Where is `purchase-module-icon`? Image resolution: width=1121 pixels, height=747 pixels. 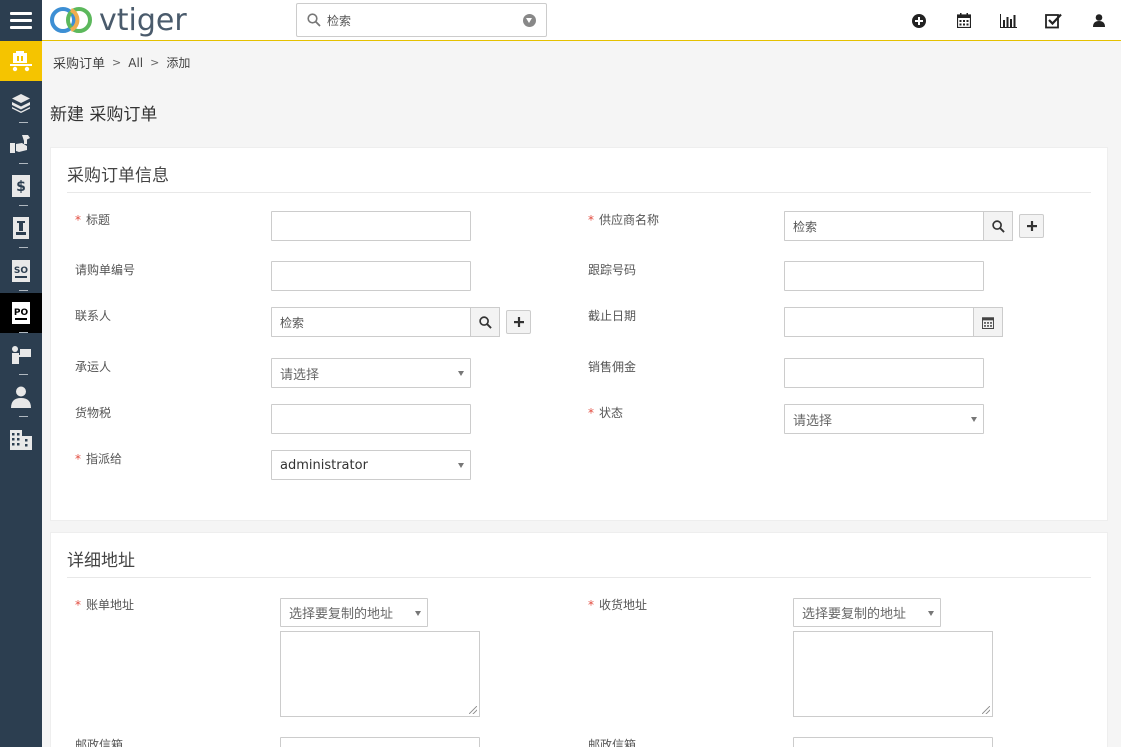
purchase-module-icon is located at coordinates (21, 61).